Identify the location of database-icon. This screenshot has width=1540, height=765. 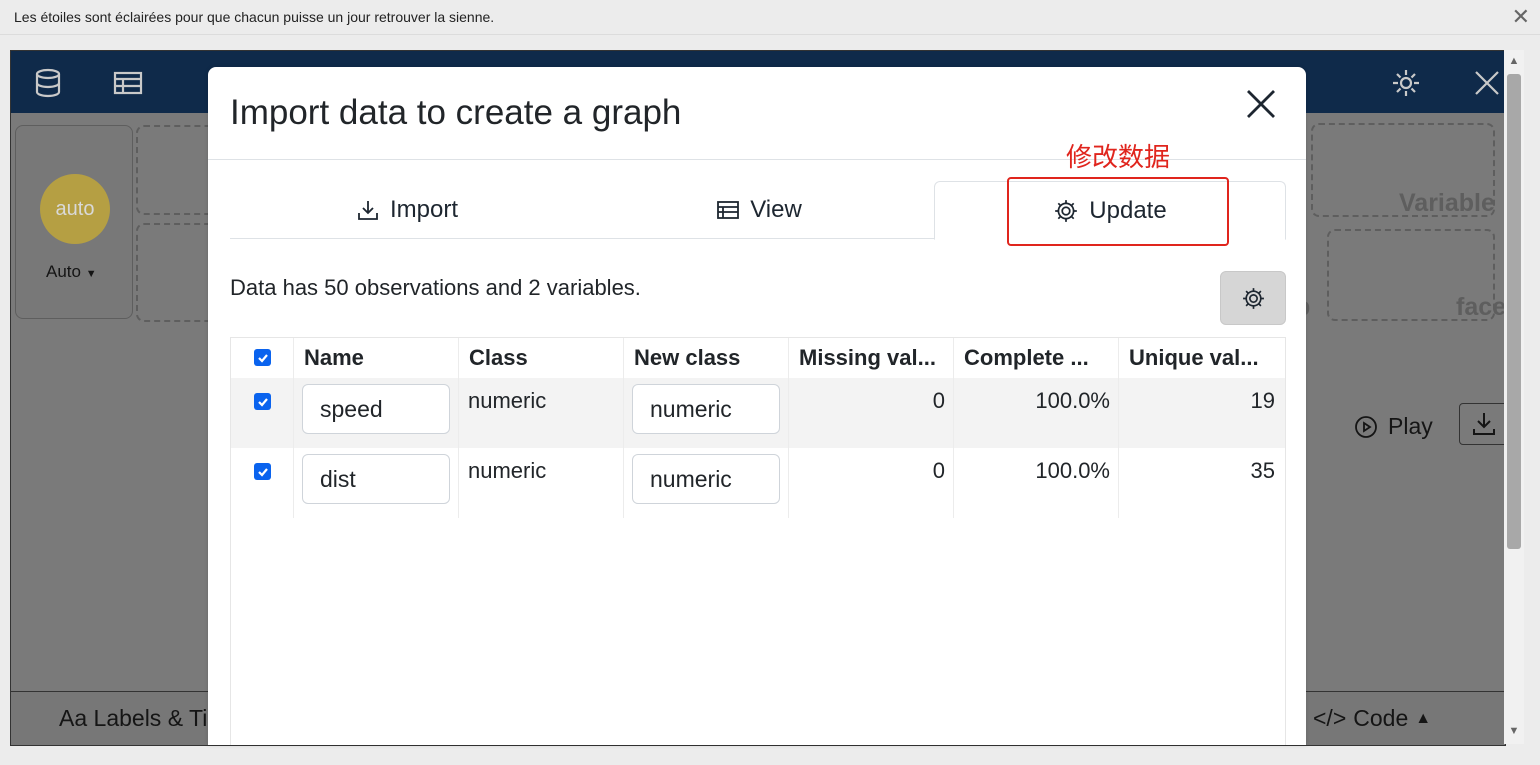
(48, 83).